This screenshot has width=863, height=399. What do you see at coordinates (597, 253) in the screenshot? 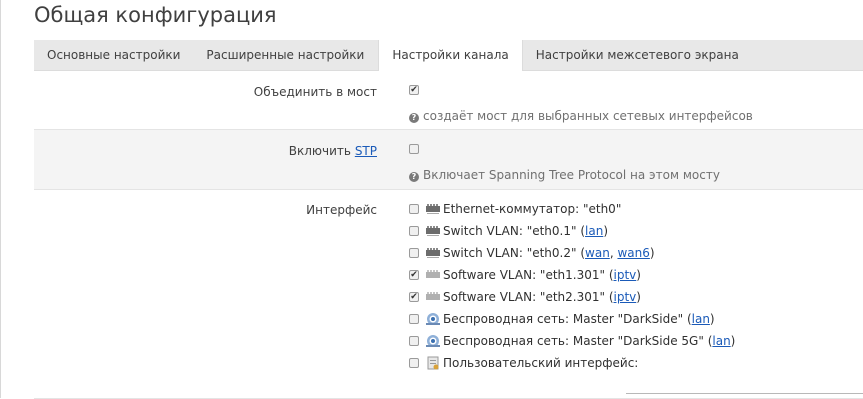
I see `network-link-wan: wan` at bounding box center [597, 253].